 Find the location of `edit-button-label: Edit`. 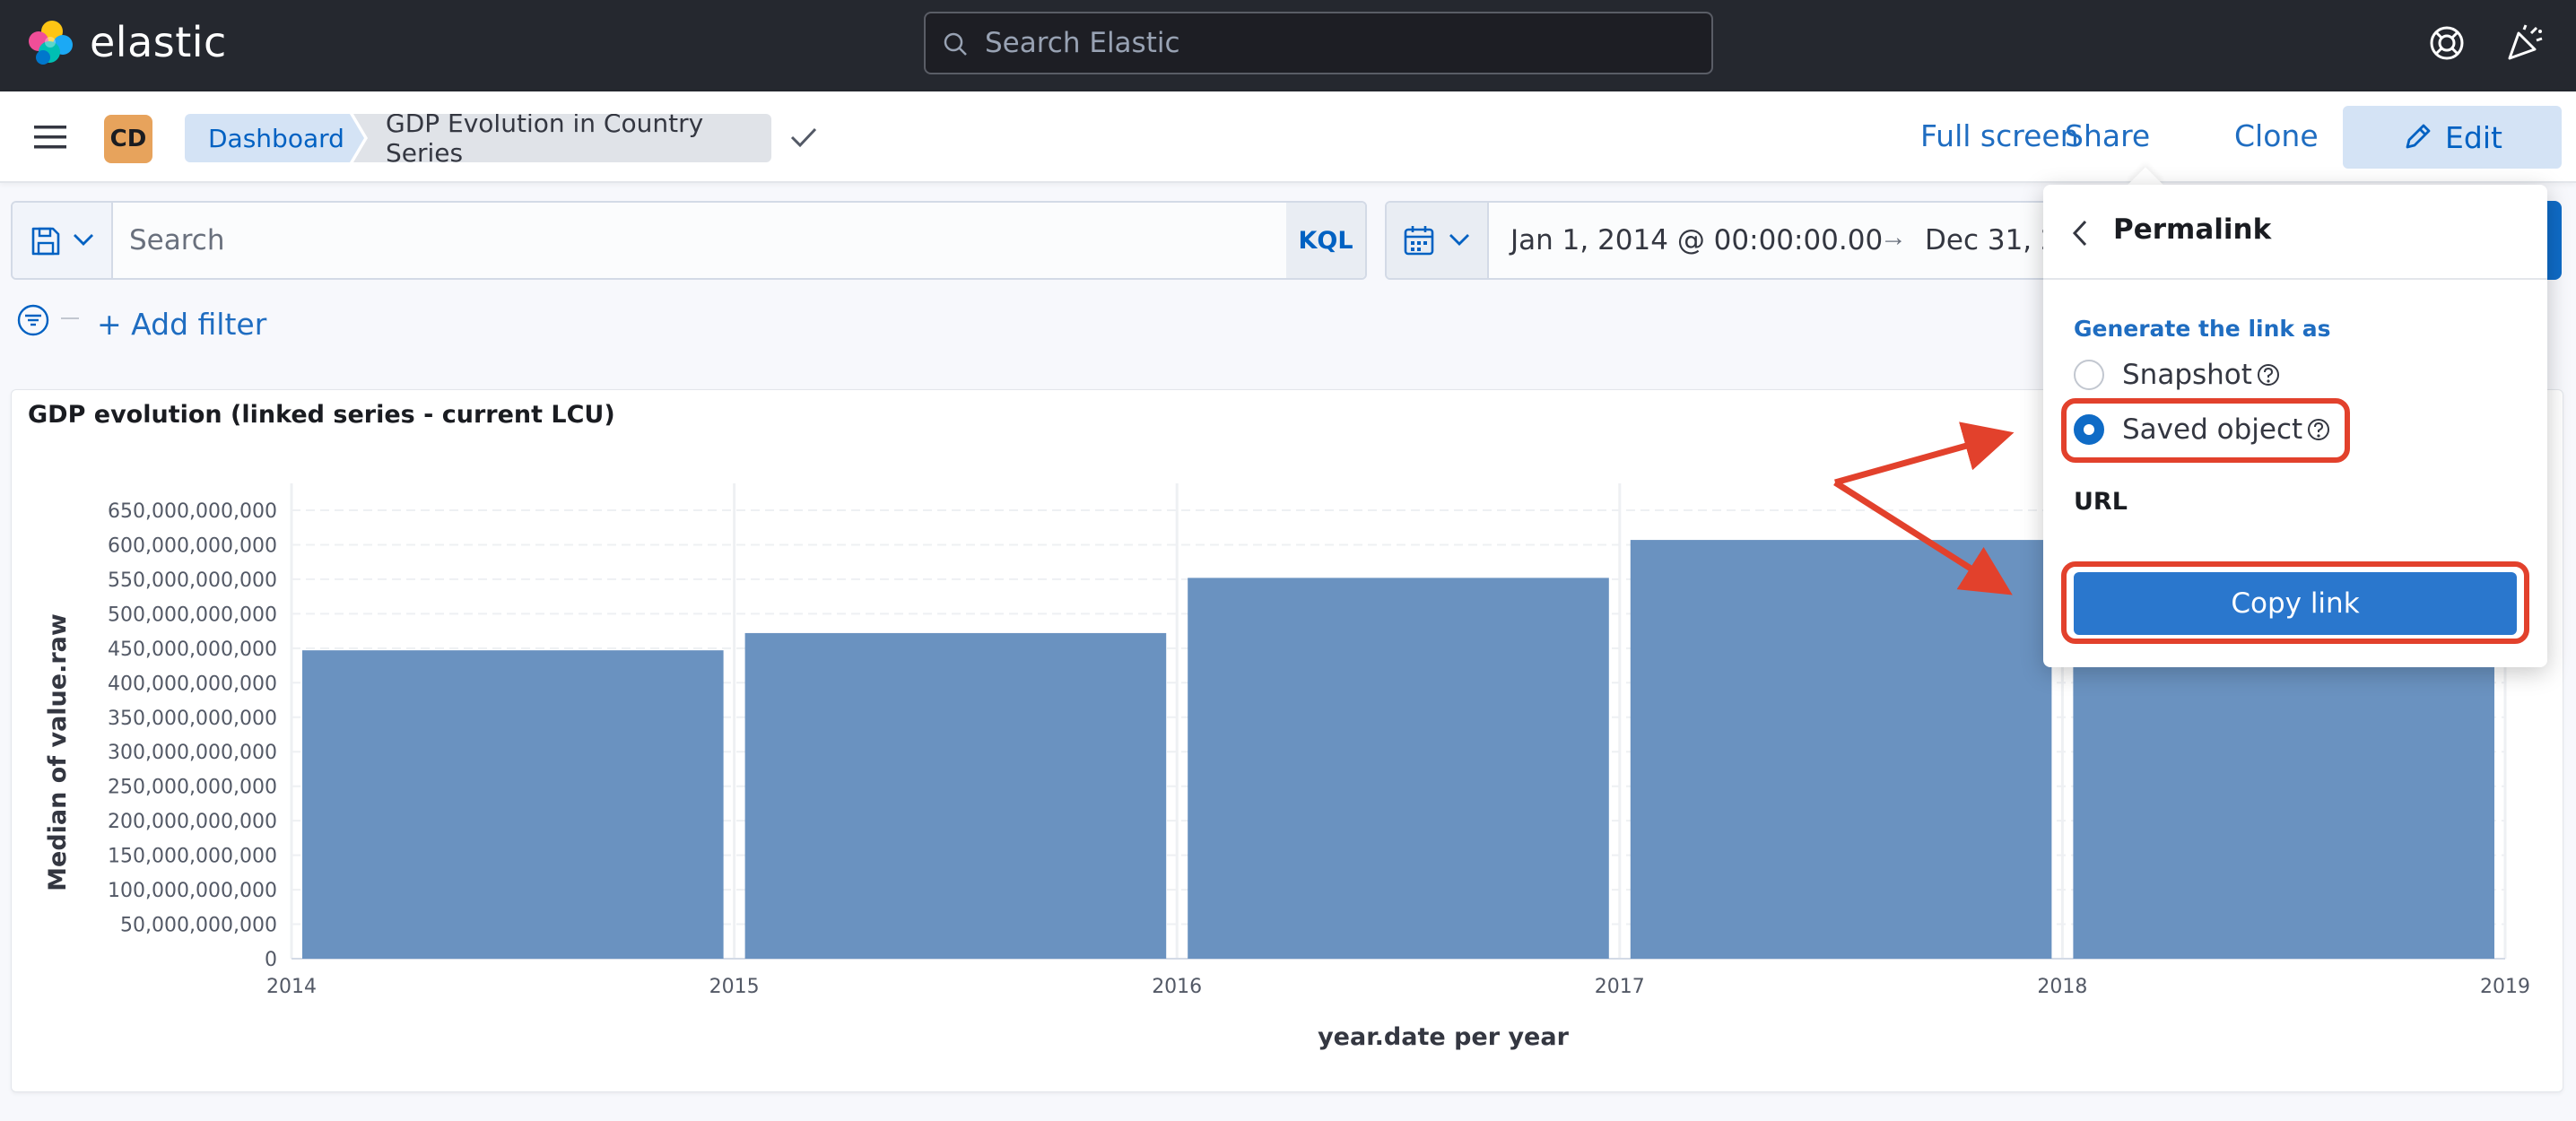

edit-button-label: Edit is located at coordinates (2473, 137).